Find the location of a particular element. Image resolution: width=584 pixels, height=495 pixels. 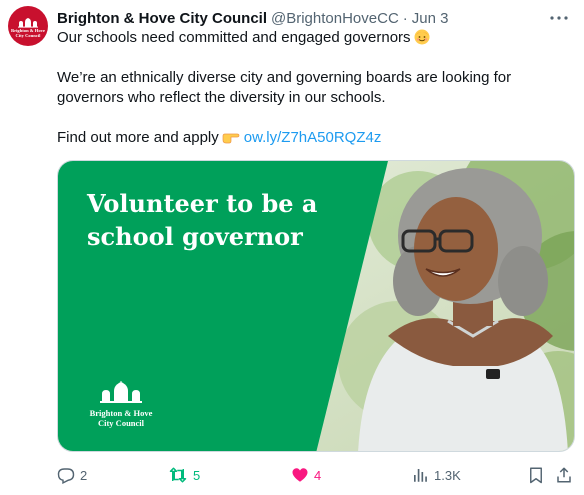

views-chart-icon is located at coordinates (420, 475).